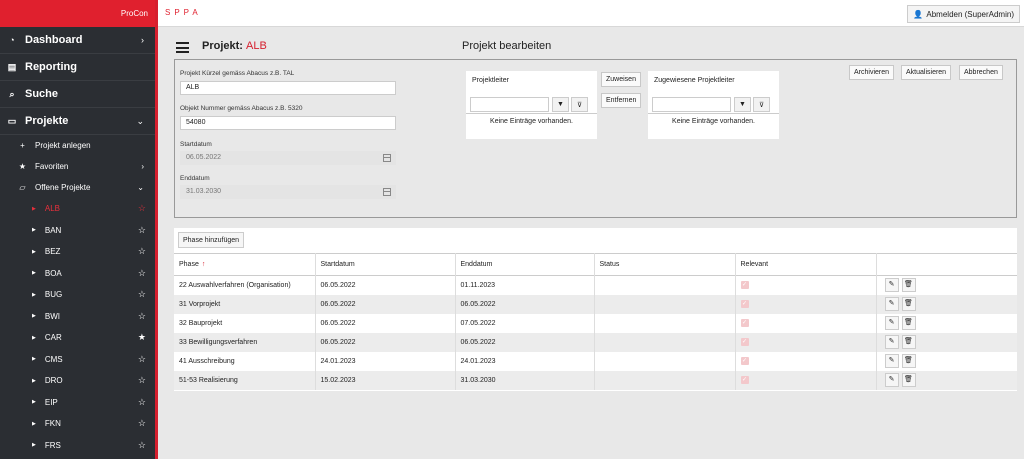  Describe the element at coordinates (621, 100) in the screenshot. I see `remove-button: Entfernen` at that location.